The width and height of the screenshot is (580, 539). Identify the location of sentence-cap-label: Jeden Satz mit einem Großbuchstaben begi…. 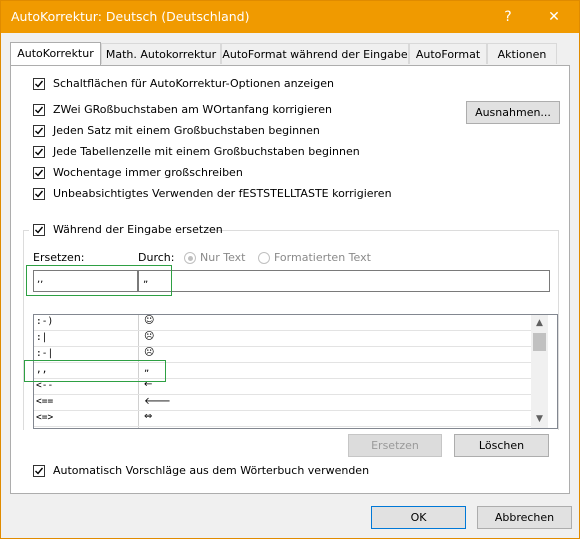
(186, 130).